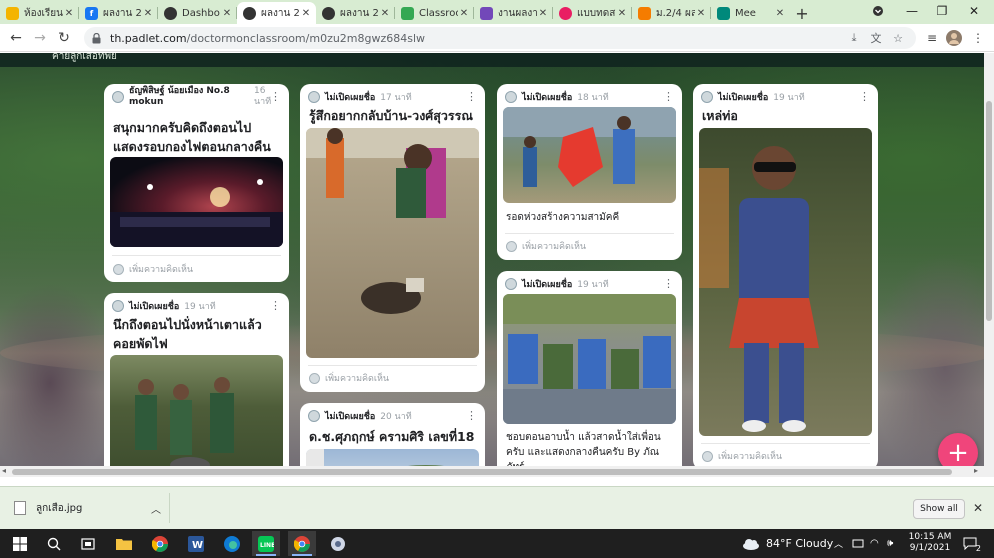  What do you see at coordinates (124, 543) in the screenshot?
I see `file-explorer-icon` at bounding box center [124, 543].